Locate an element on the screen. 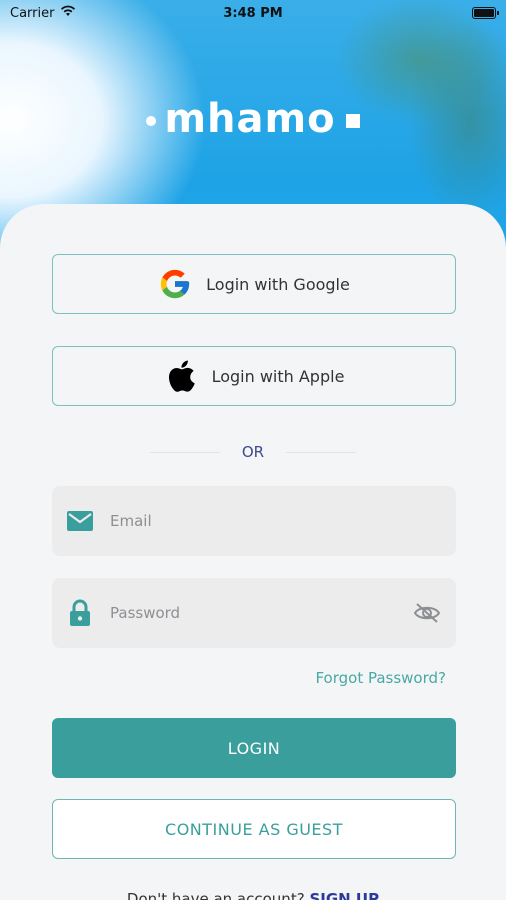  carrier-label: Carrier is located at coordinates (32, 13).